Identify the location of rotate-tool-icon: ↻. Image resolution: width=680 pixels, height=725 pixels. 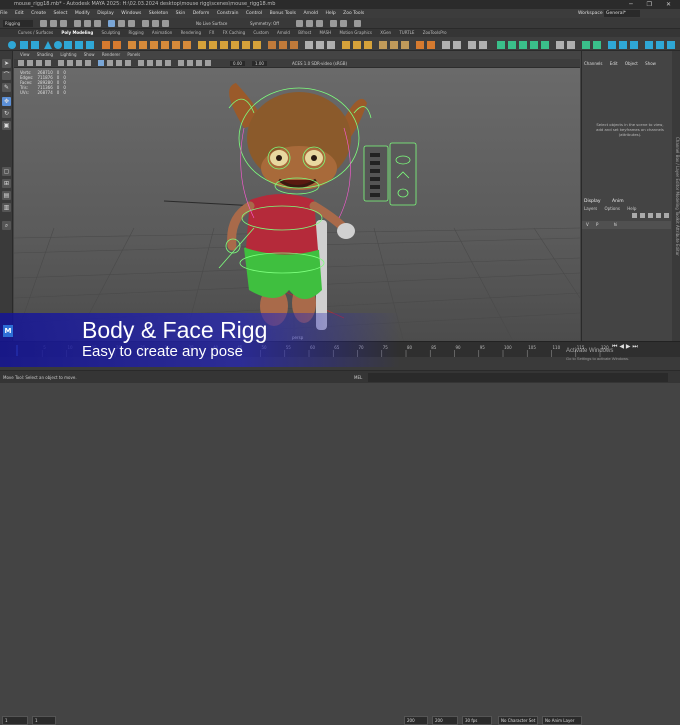
(6, 113).